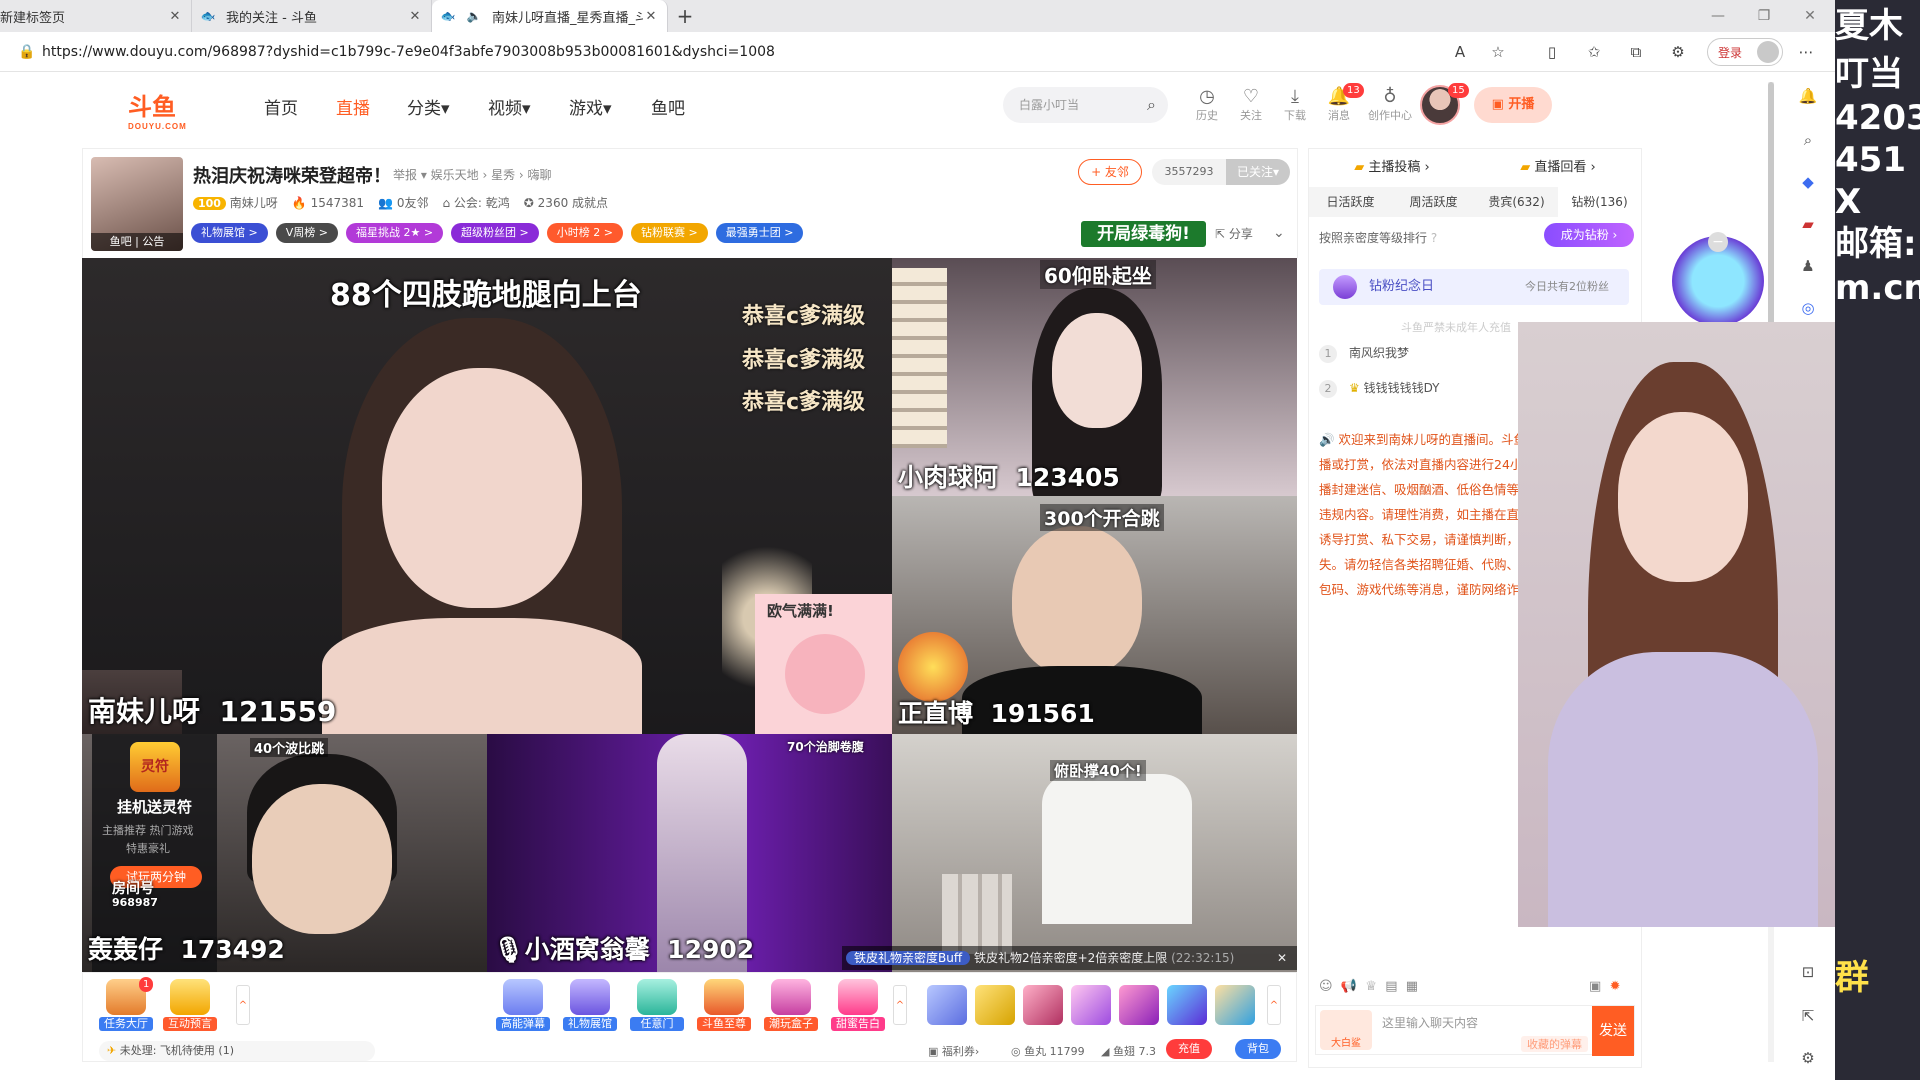 This screenshot has width=1920, height=1080. Describe the element at coordinates (509, 106) in the screenshot. I see `nav-video: 视频▾` at that location.